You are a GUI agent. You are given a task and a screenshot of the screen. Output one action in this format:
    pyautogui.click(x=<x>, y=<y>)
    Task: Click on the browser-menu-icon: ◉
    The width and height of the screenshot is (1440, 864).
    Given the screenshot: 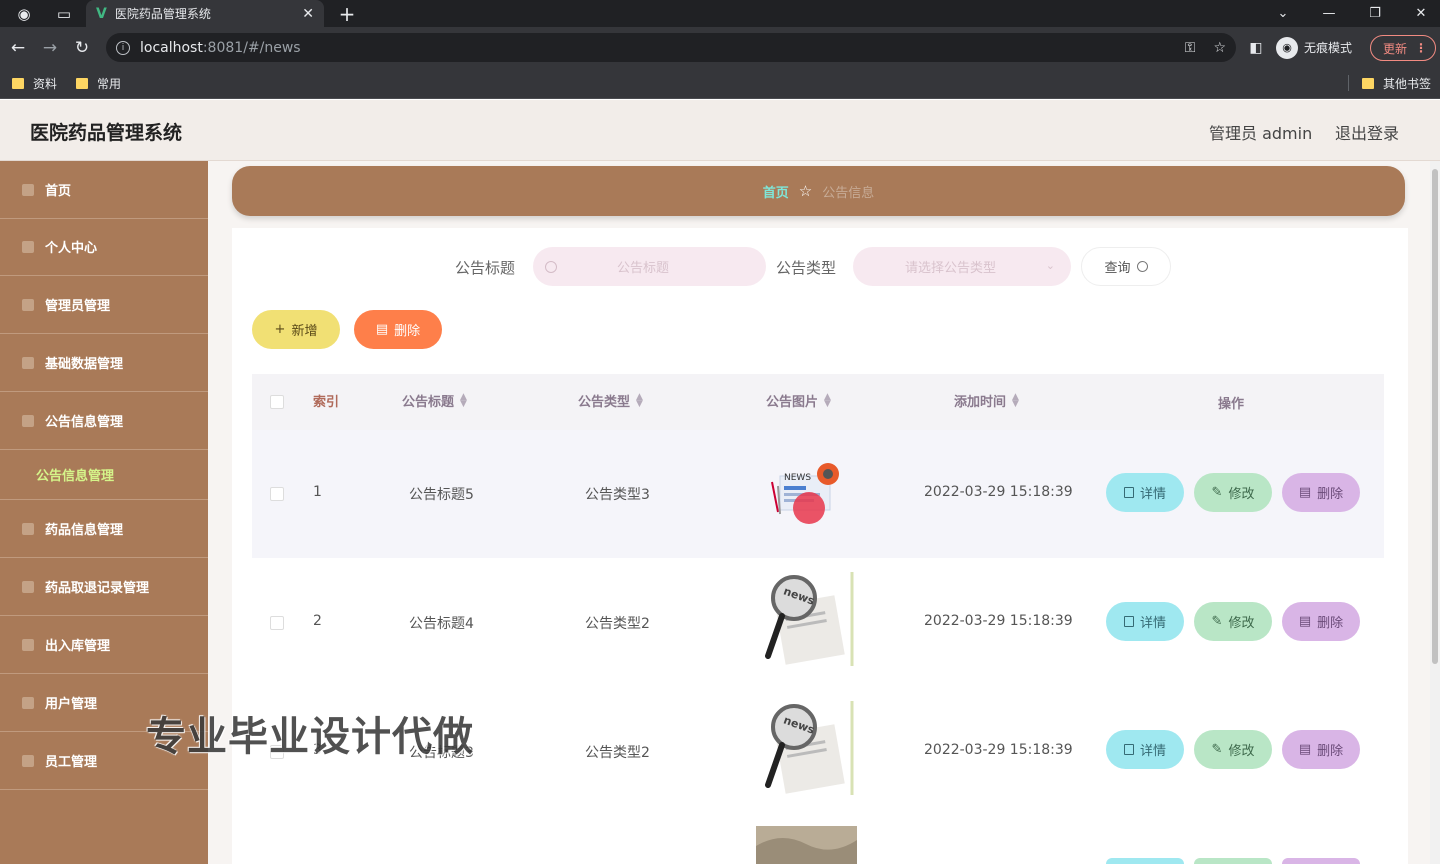 What is the action you would take?
    pyautogui.click(x=24, y=13)
    